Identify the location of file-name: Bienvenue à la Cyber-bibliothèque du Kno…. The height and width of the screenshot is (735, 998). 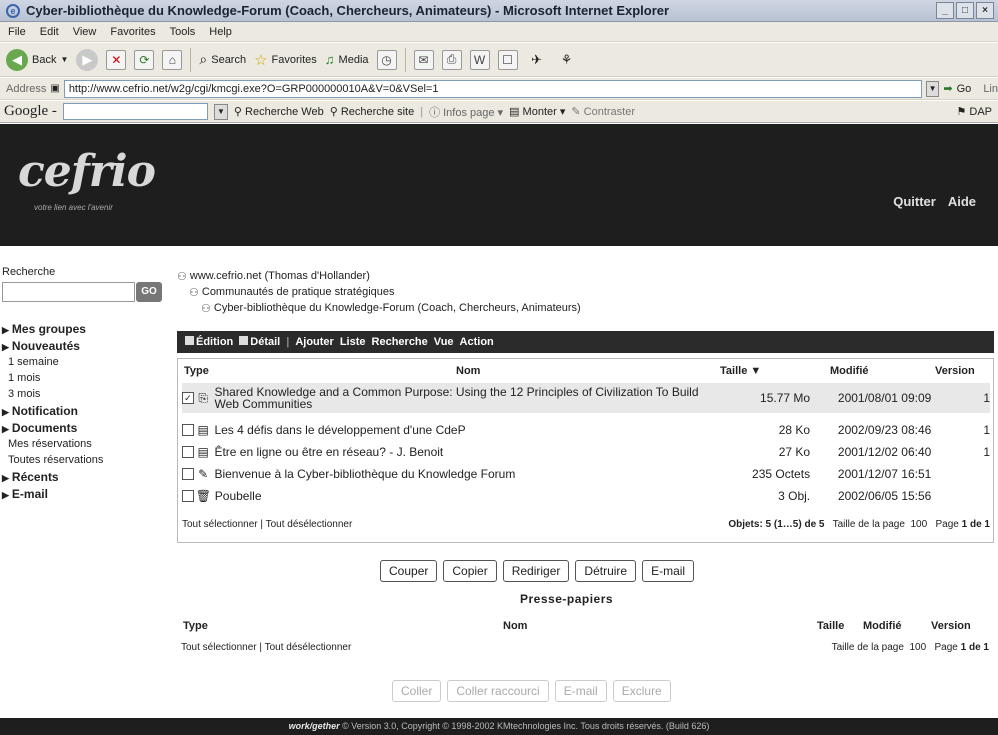
(461, 474).